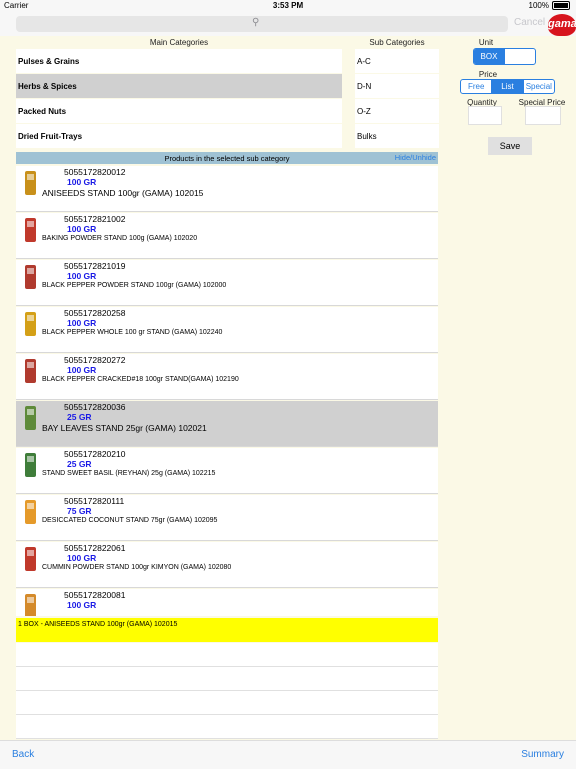 This screenshot has width=576, height=769. What do you see at coordinates (485, 115) in the screenshot?
I see `quantity-field` at bounding box center [485, 115].